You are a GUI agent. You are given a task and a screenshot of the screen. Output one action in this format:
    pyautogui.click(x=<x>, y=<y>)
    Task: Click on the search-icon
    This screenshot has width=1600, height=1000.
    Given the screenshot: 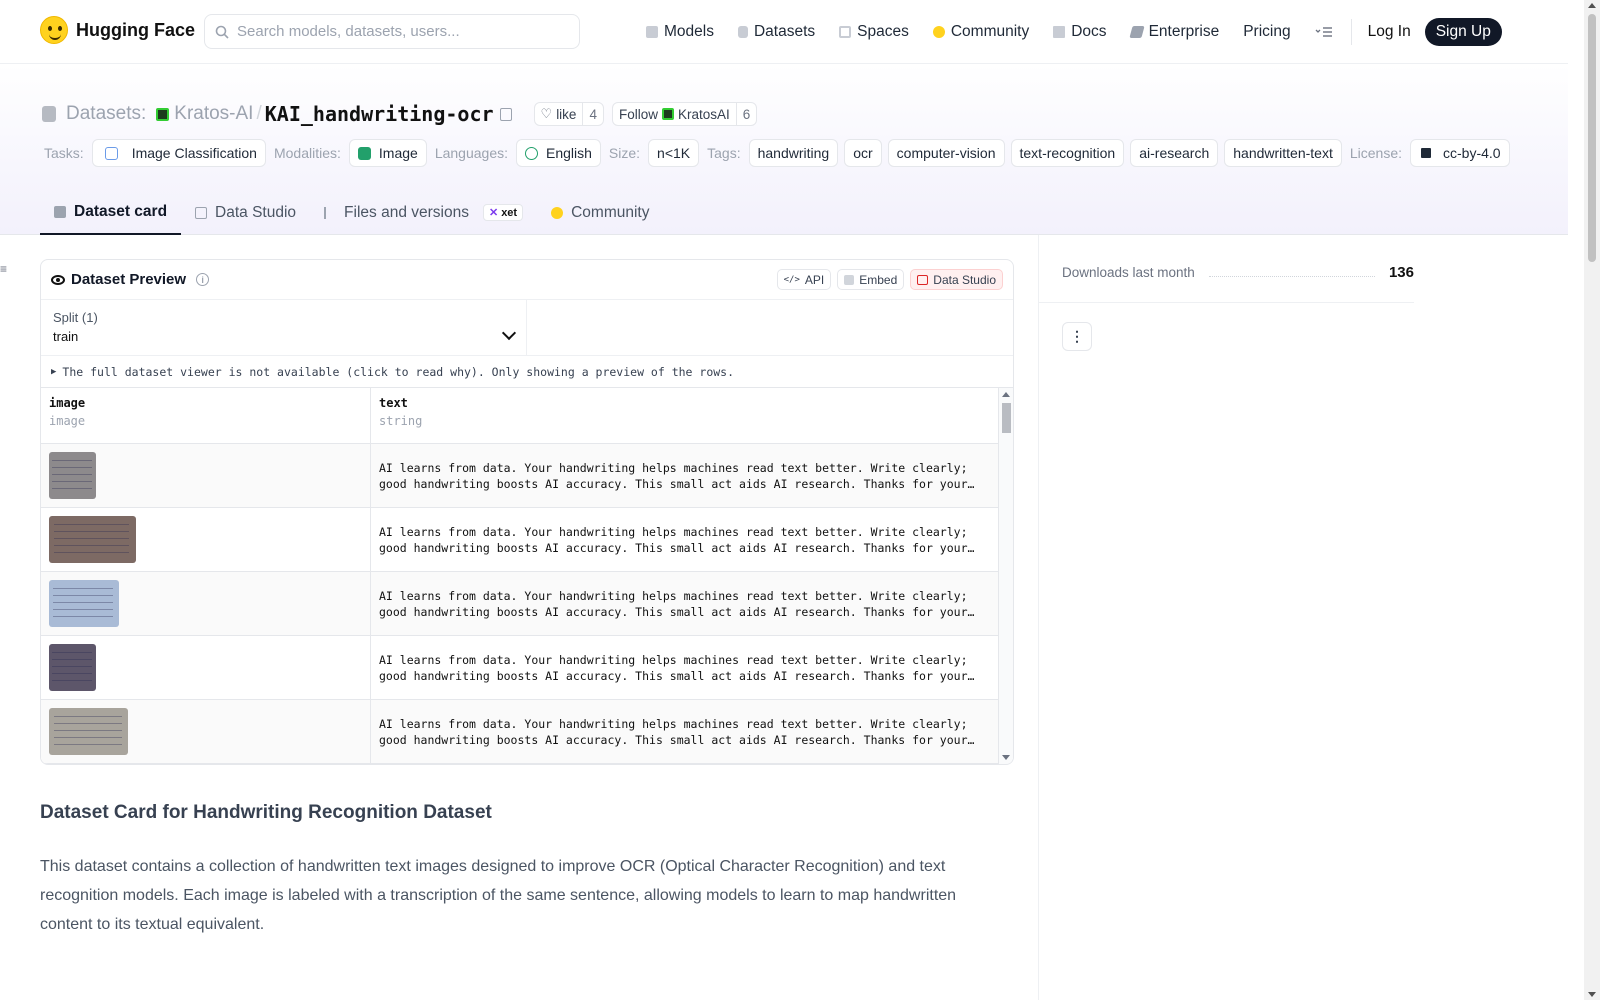 What is the action you would take?
    pyautogui.click(x=222, y=32)
    